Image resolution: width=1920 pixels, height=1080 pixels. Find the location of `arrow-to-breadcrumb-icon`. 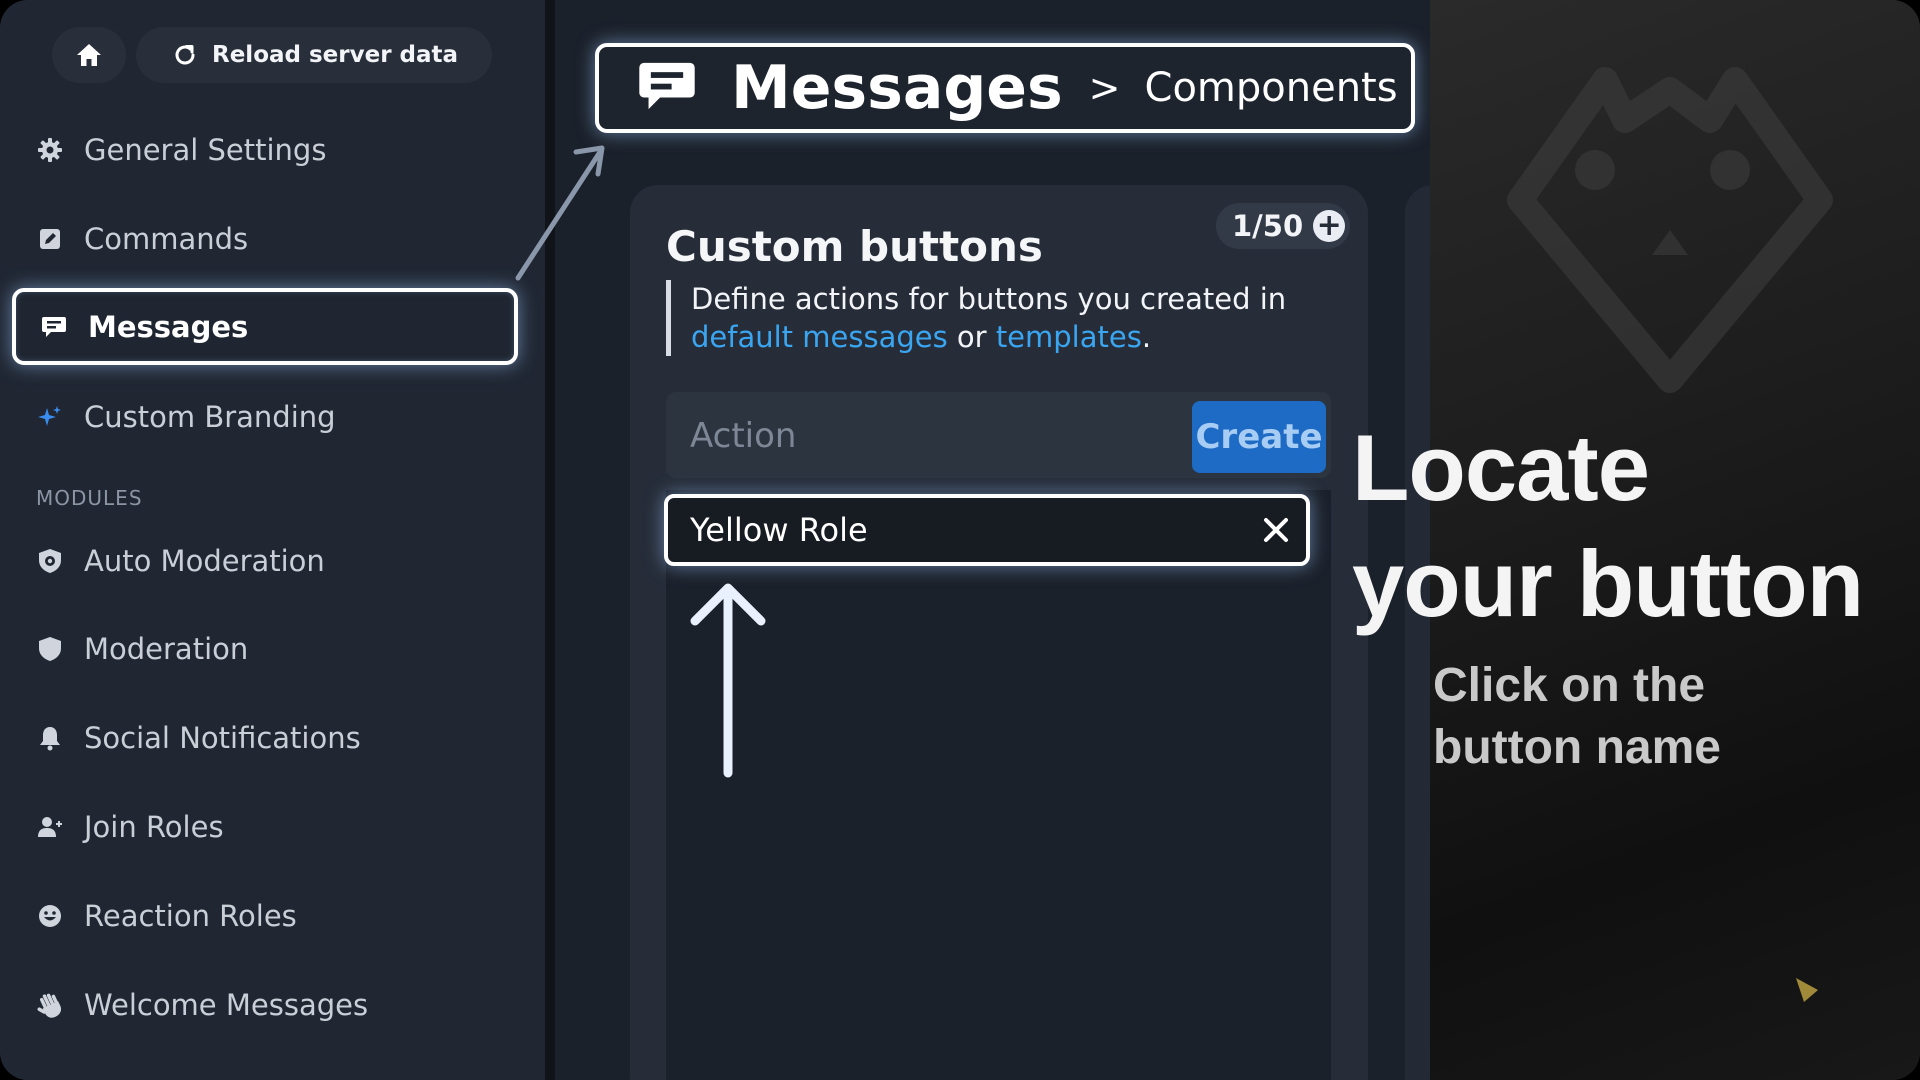

arrow-to-breadcrumb-icon is located at coordinates (560, 213).